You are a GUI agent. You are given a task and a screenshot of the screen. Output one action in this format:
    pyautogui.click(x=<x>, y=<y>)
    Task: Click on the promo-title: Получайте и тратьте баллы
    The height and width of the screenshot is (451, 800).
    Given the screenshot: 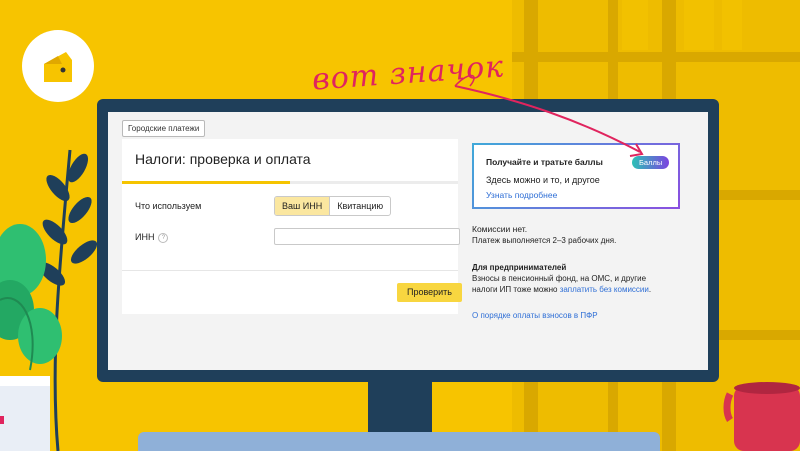 What is the action you would take?
    pyautogui.click(x=544, y=162)
    